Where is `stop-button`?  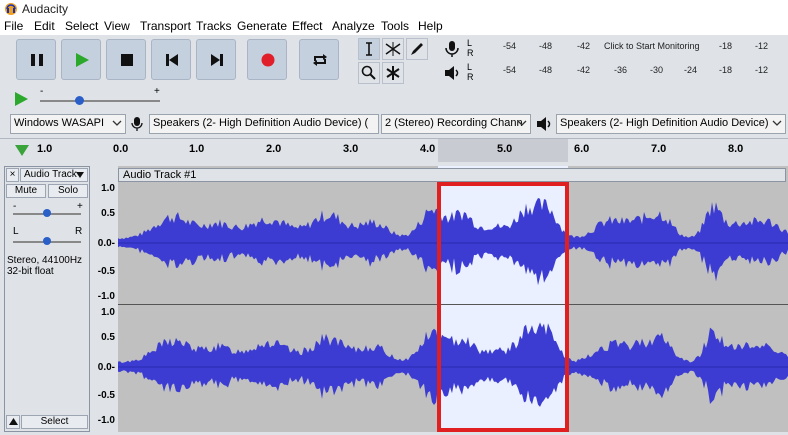 stop-button is located at coordinates (126, 59).